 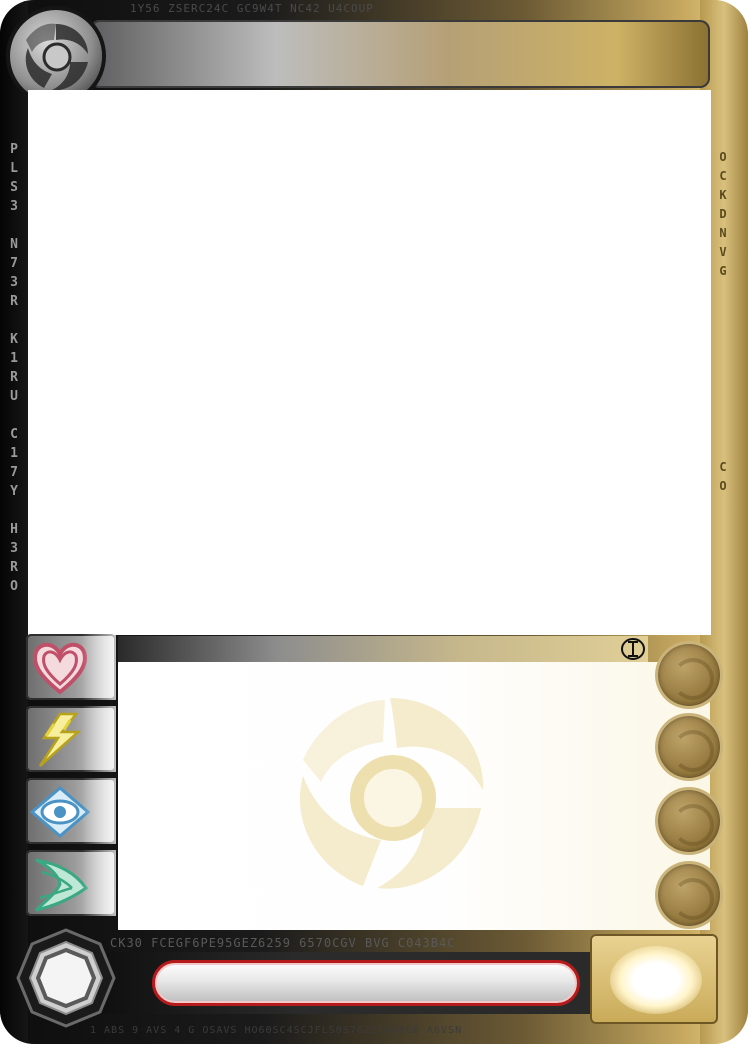 What do you see at coordinates (366, 983) in the screenshot?
I see `name-field` at bounding box center [366, 983].